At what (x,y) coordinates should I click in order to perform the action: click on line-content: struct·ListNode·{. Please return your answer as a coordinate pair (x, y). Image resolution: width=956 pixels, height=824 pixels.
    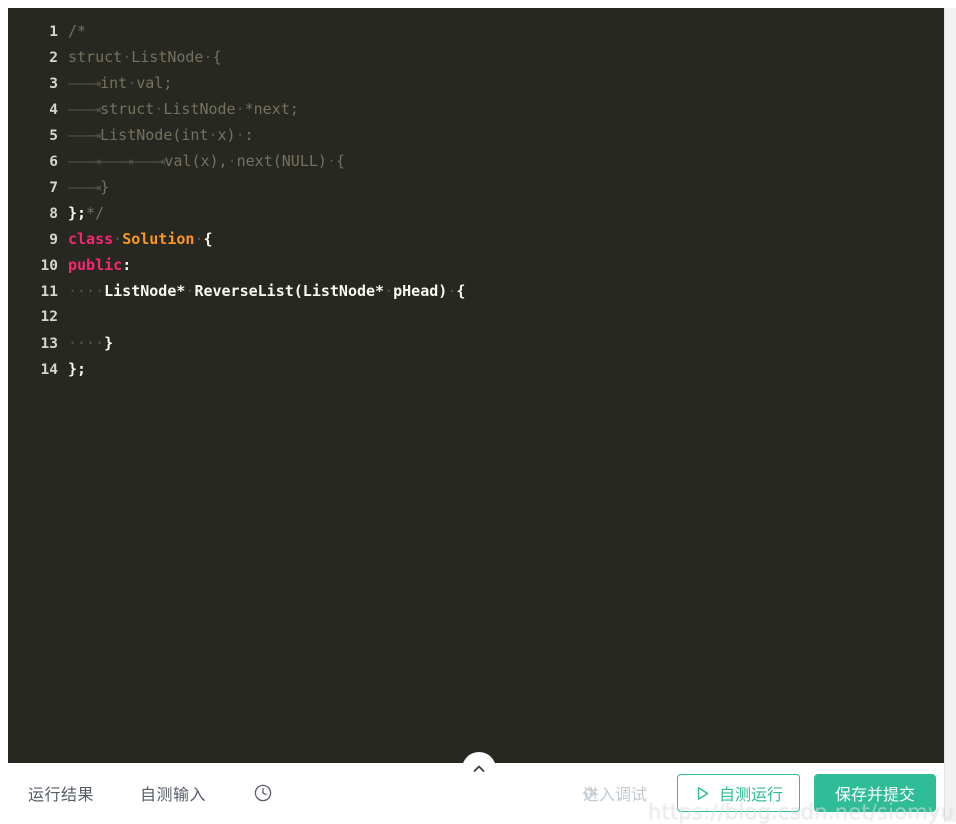
    Looking at the image, I should click on (145, 57).